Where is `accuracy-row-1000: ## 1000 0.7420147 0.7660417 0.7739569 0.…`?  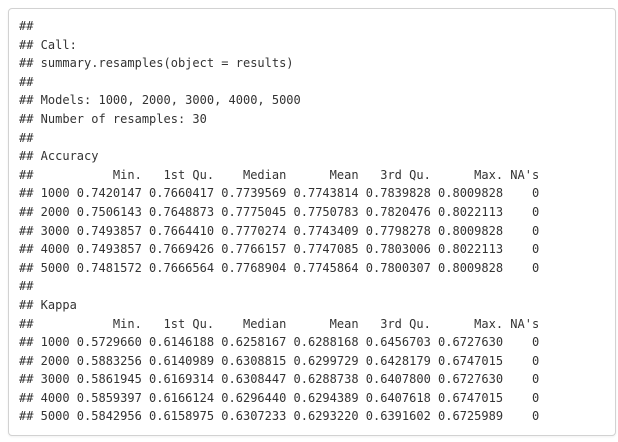 accuracy-row-1000: ## 1000 0.7420147 0.7660417 0.7739569 0.… is located at coordinates (279, 193).